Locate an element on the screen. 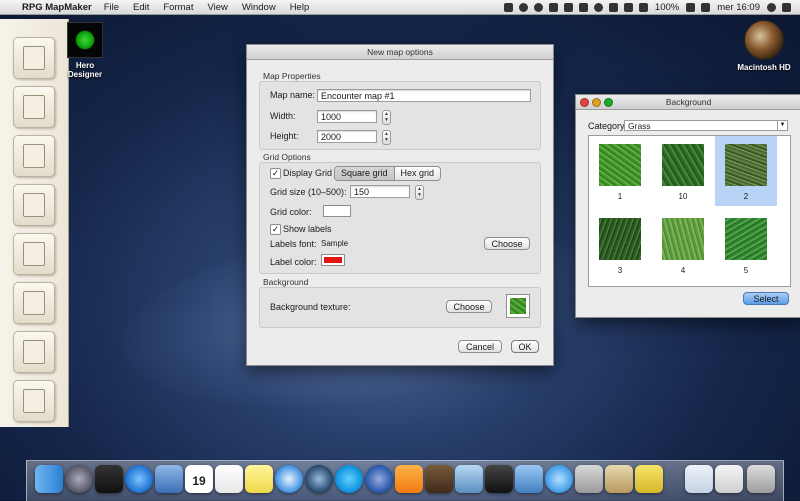  texture-tile: 3 is located at coordinates (620, 245).